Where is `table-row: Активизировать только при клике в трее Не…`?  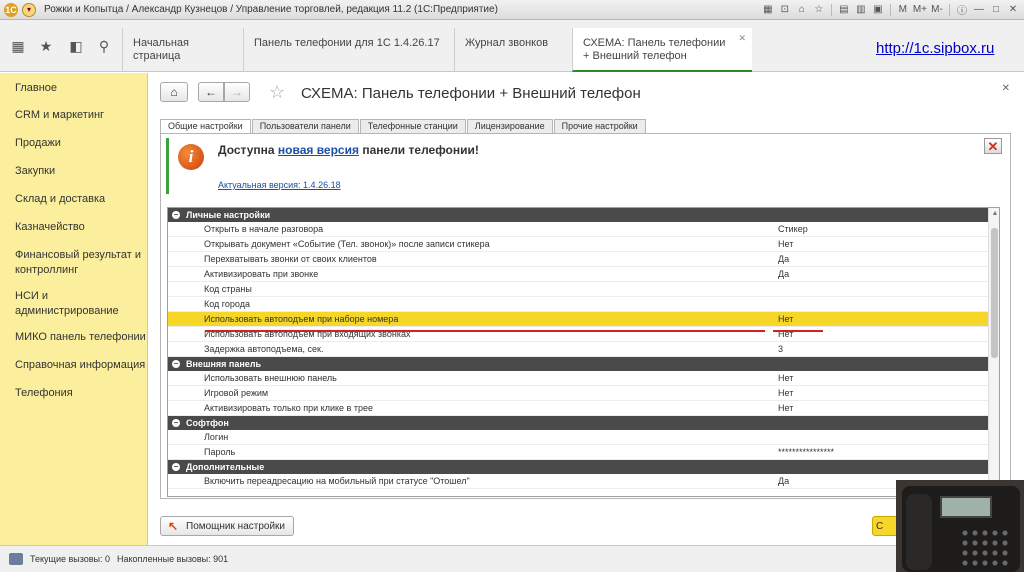
table-row: Активизировать только при клике в трее Не… is located at coordinates (578, 408).